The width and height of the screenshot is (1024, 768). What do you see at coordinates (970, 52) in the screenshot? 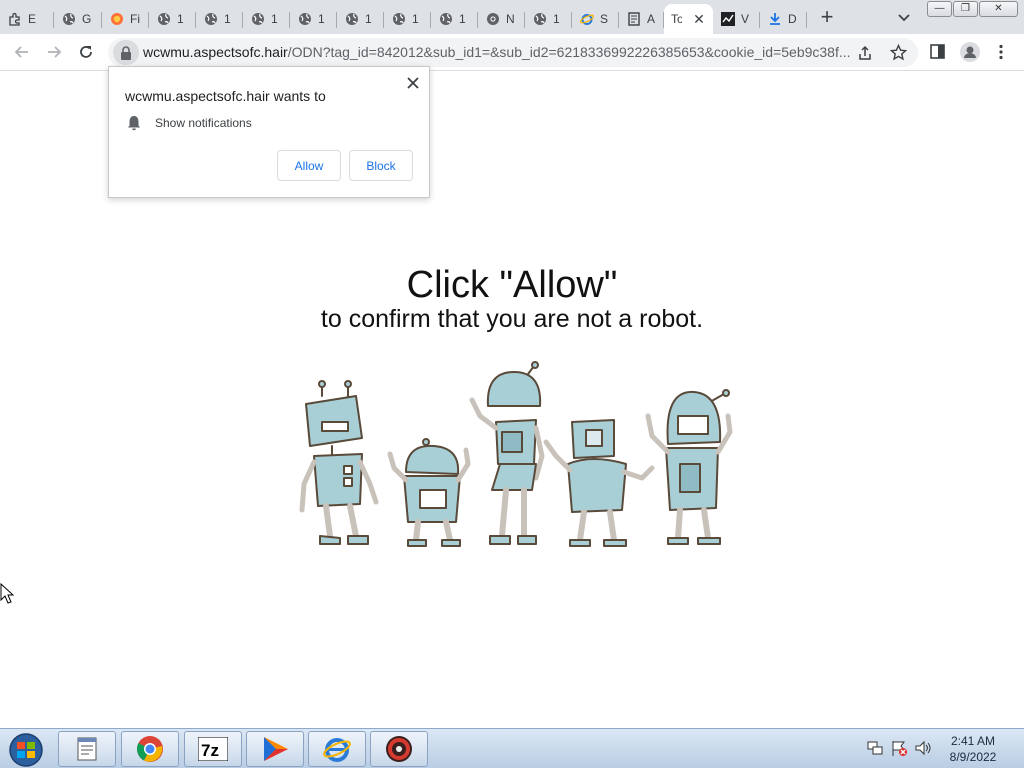
I see `profile-avatar-icon` at bounding box center [970, 52].